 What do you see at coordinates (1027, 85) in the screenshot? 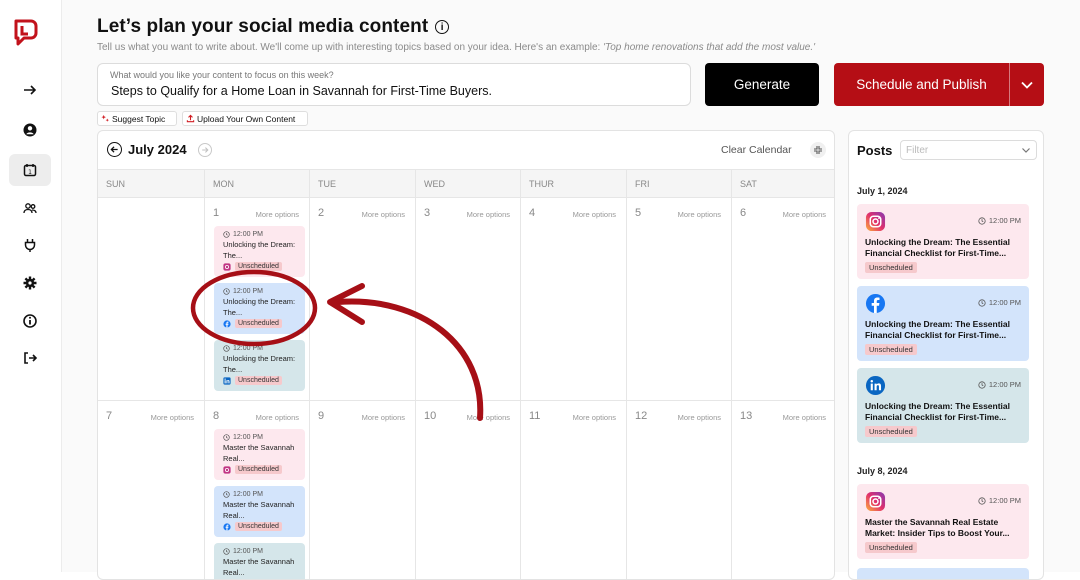
I see `schedule-dropdown-toggle` at bounding box center [1027, 85].